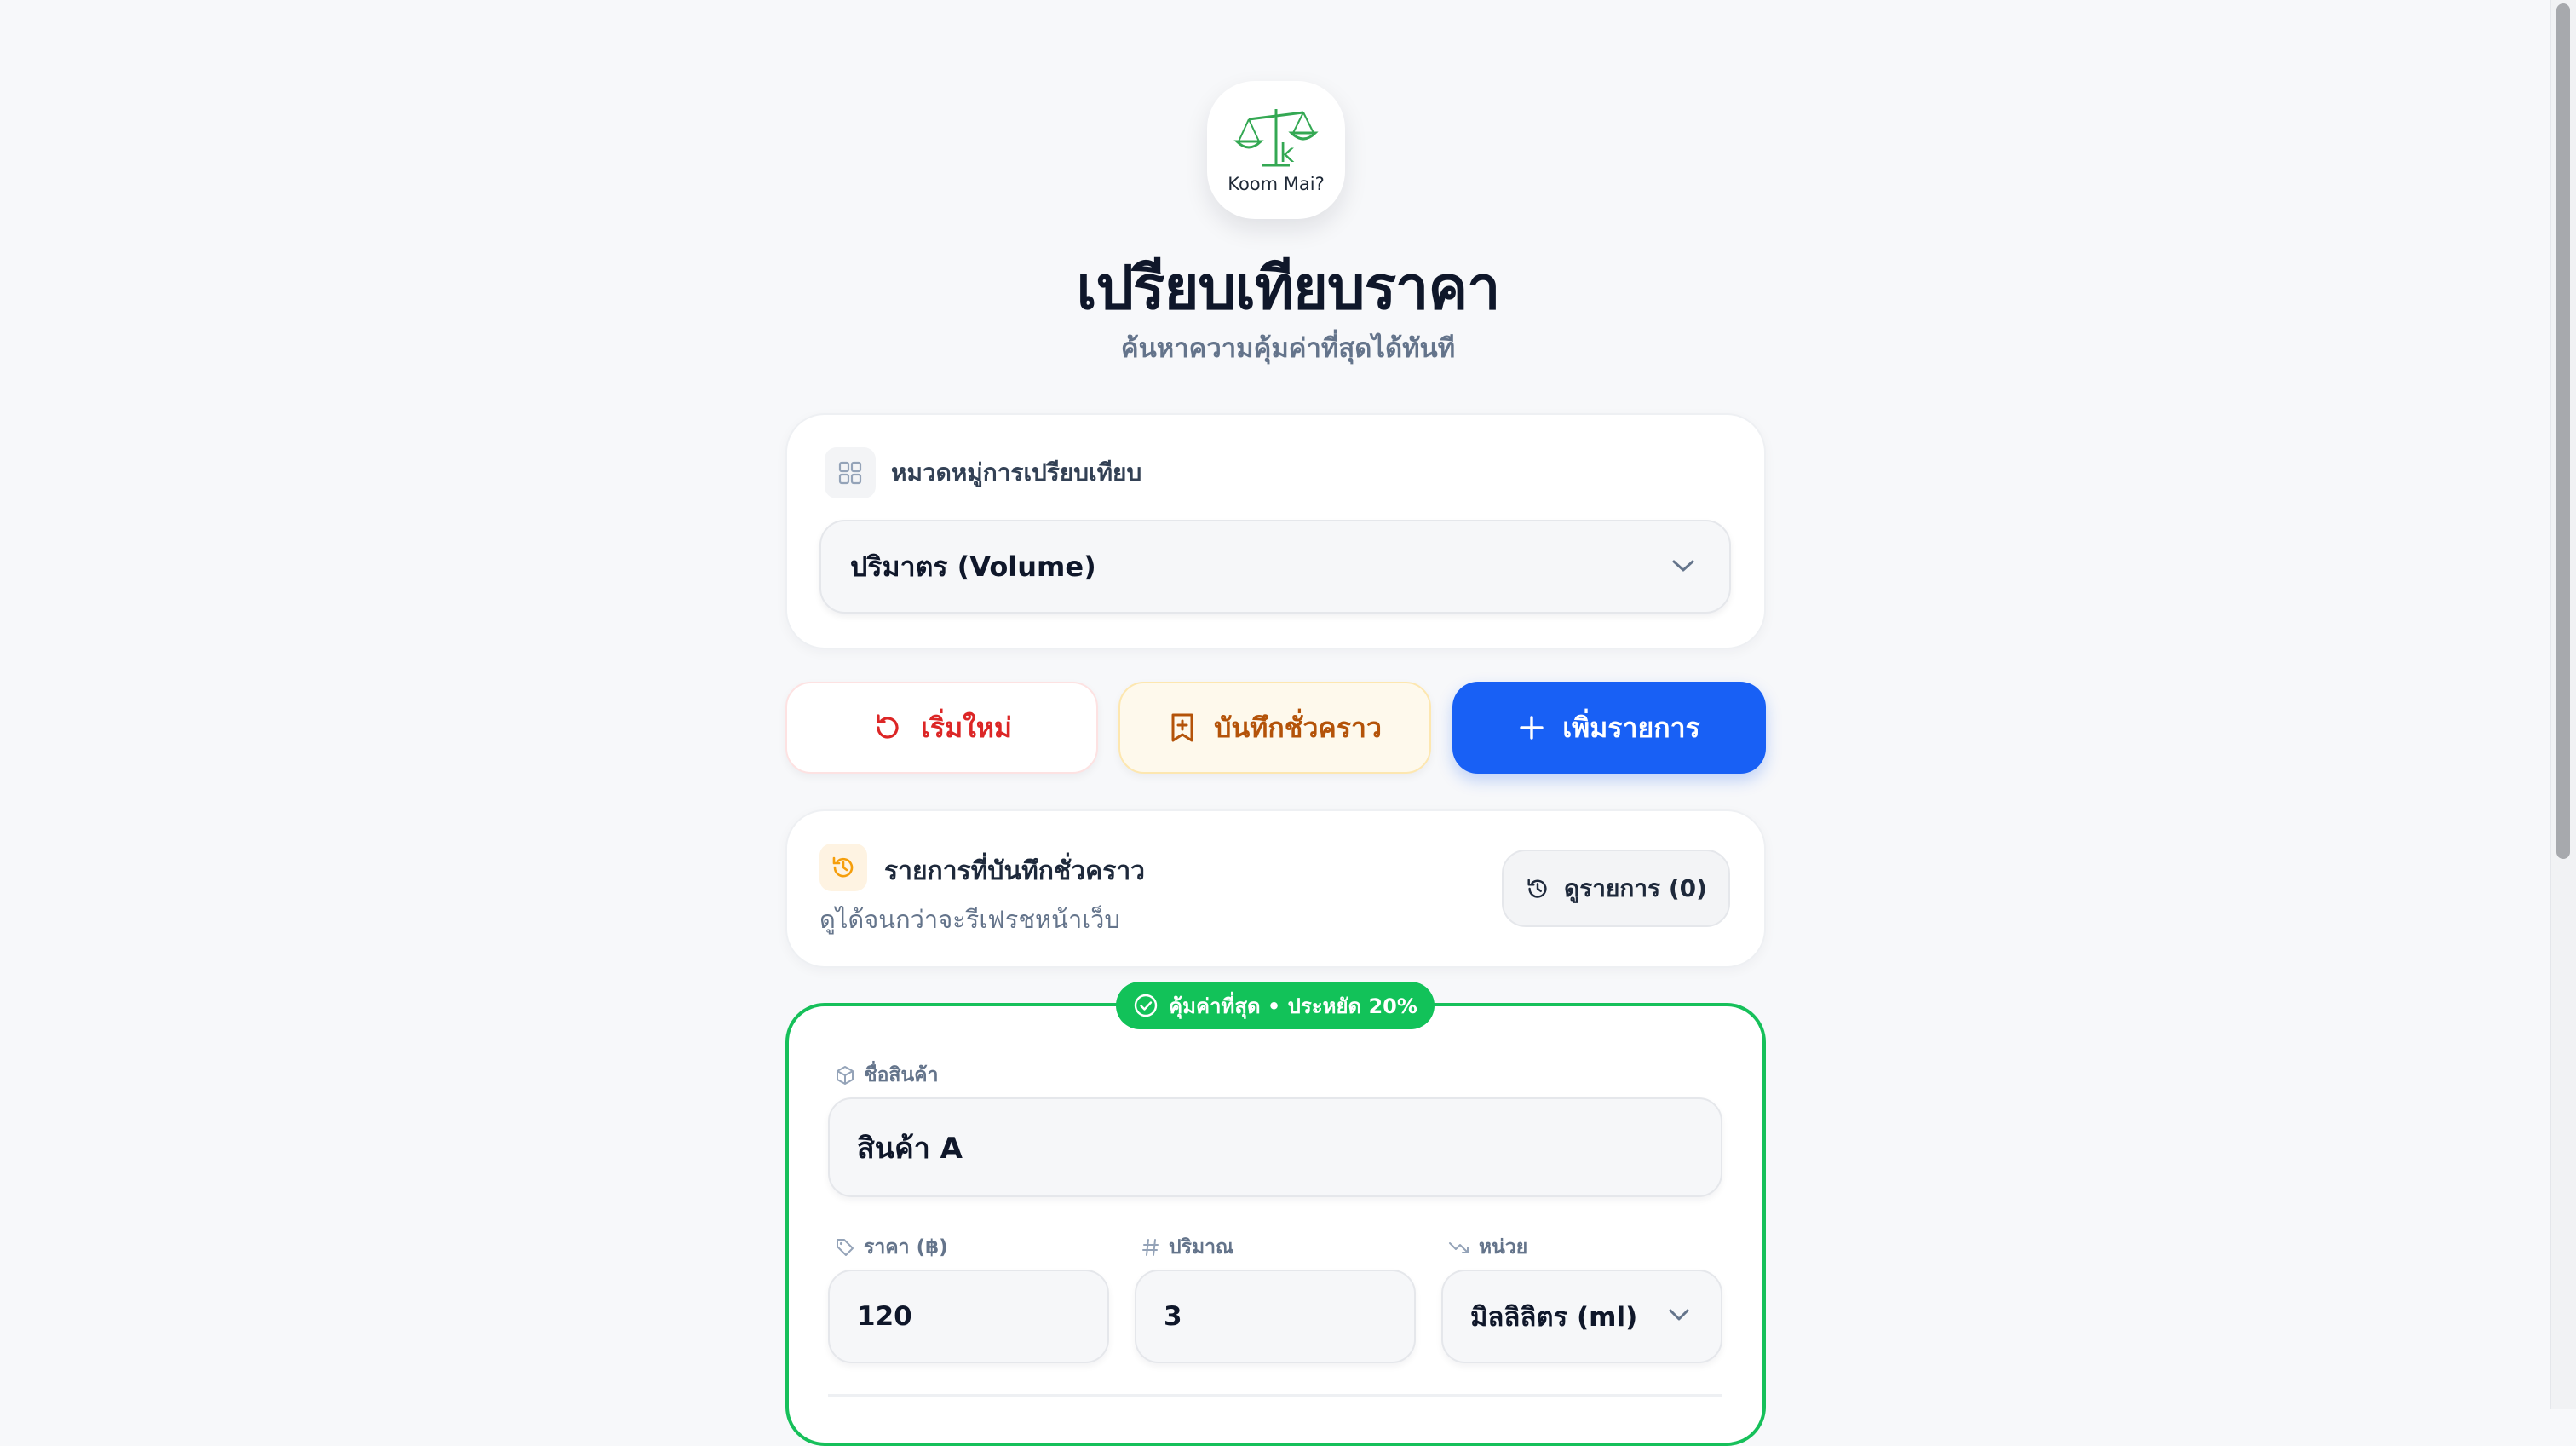  What do you see at coordinates (1277, 184) in the screenshot?
I see `logo-text: Koom Mai?` at bounding box center [1277, 184].